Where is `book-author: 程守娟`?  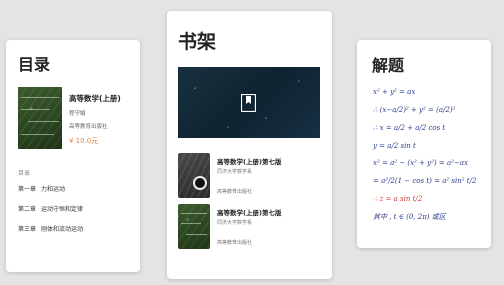
book-author: 程守娟 is located at coordinates (77, 114).